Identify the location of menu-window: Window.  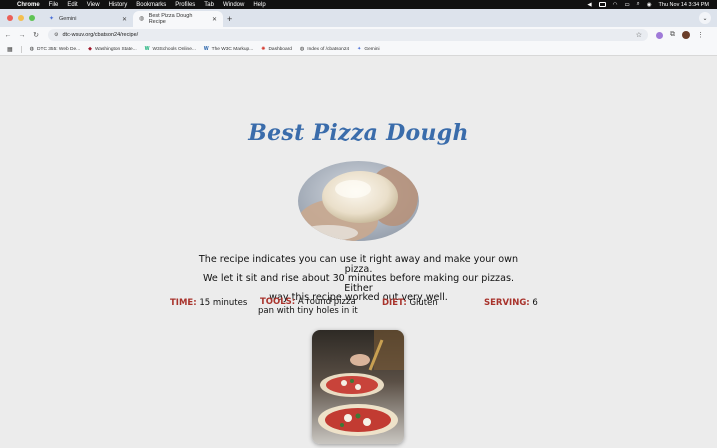
(233, 5).